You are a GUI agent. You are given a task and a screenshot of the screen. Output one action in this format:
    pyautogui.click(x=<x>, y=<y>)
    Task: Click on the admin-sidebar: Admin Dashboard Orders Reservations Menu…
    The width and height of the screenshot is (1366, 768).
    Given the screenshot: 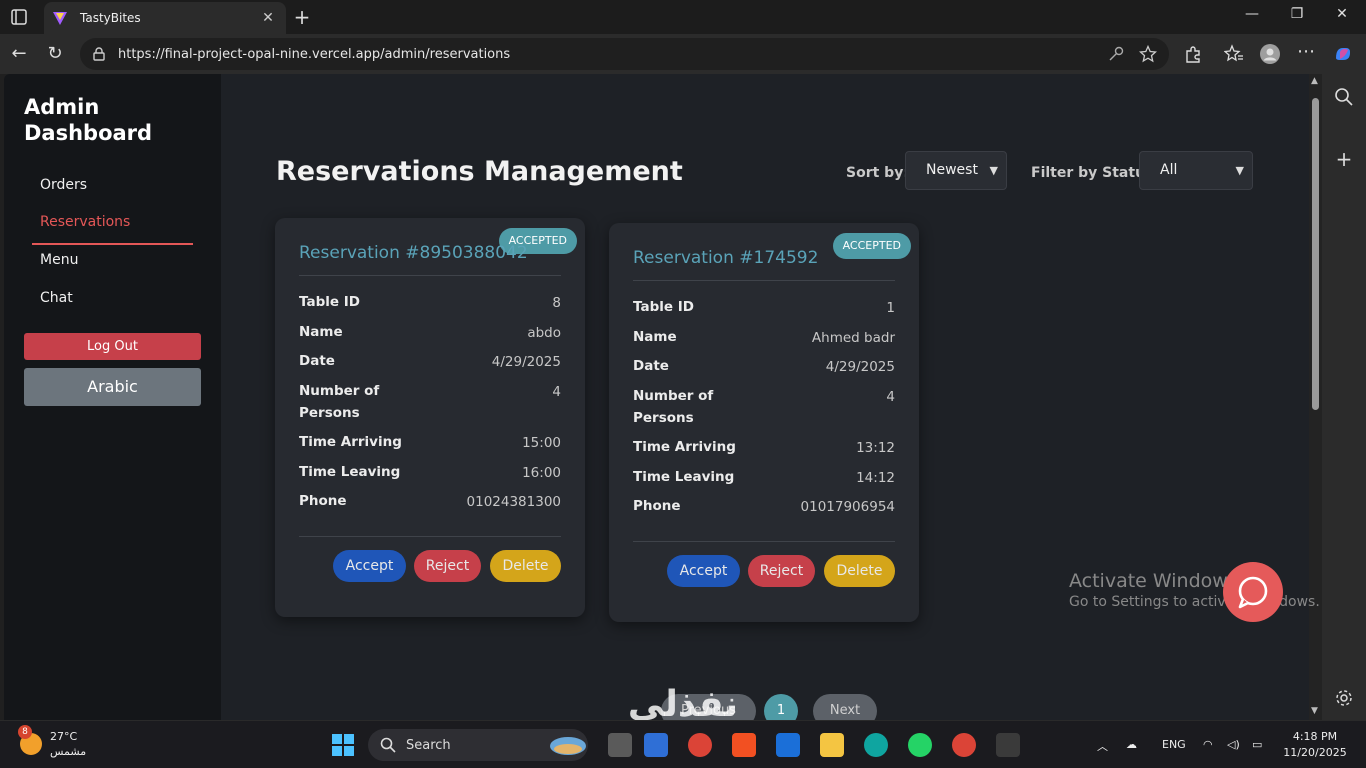 What is the action you would take?
    pyautogui.click(x=112, y=397)
    